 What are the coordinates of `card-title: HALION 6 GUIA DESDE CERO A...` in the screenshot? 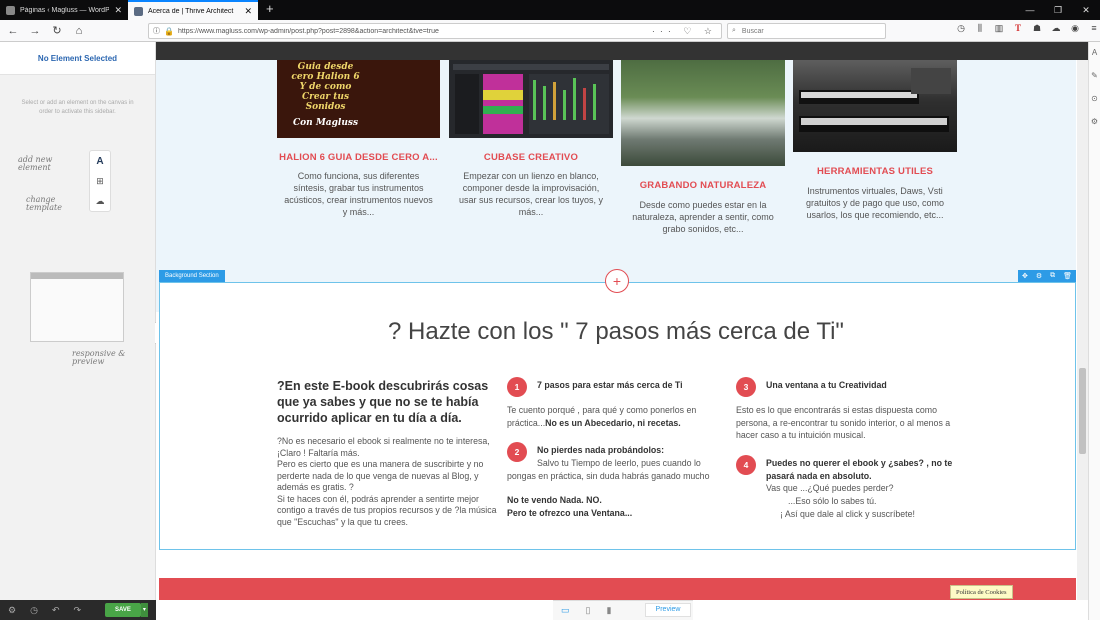 It's located at (358, 157).